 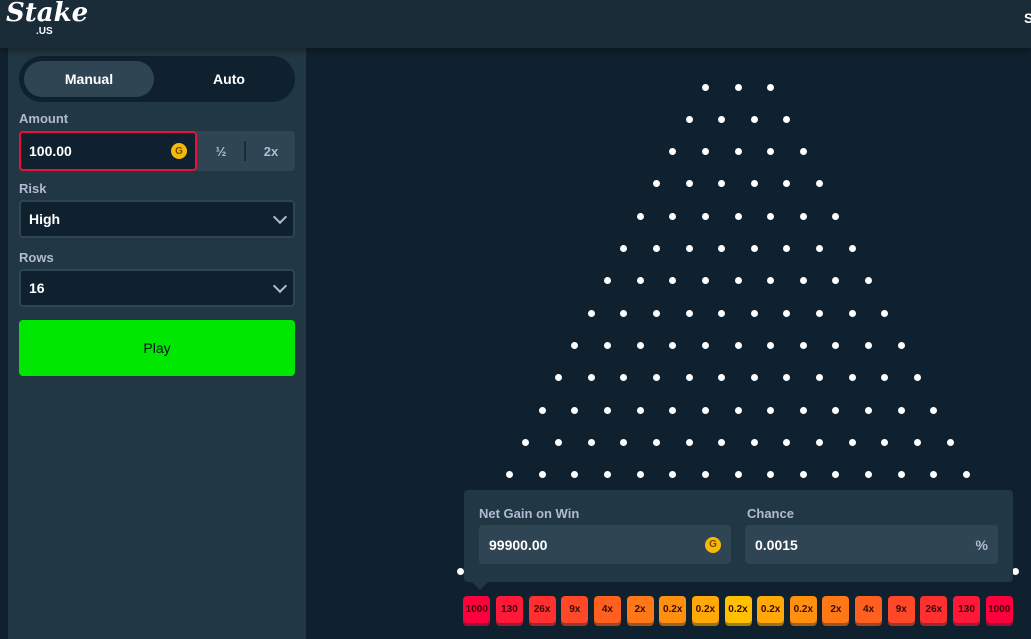 What do you see at coordinates (529, 513) in the screenshot?
I see `net-gain-label: Net Gain on Win` at bounding box center [529, 513].